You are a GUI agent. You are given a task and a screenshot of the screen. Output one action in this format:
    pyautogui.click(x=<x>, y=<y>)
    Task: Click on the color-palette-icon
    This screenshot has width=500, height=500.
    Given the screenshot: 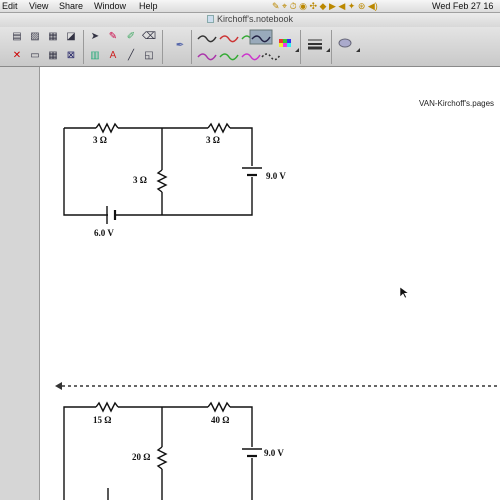 What is the action you would take?
    pyautogui.click(x=285, y=43)
    